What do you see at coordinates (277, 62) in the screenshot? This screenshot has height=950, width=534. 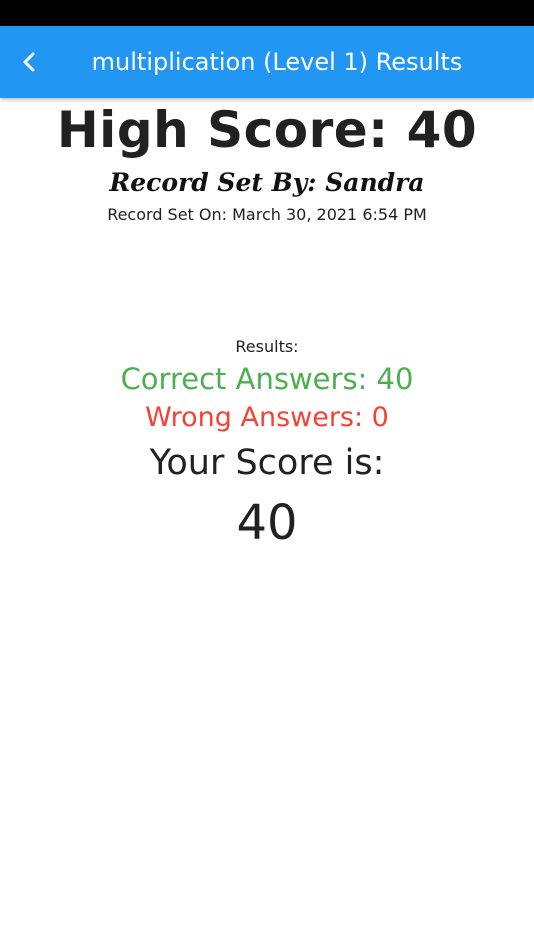 I see `app-bar-title: multiplication (Level 1) Results` at bounding box center [277, 62].